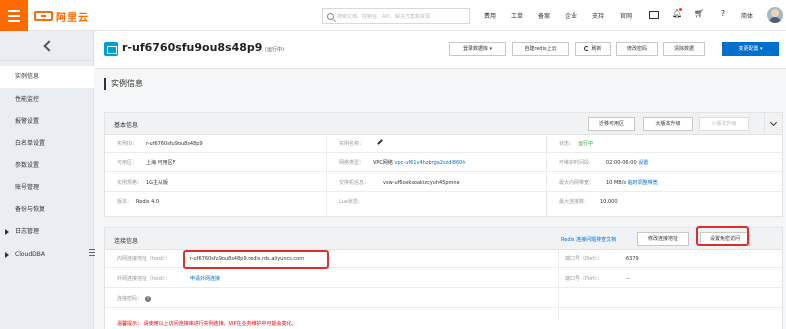 The width and height of the screenshot is (786, 329). Describe the element at coordinates (671, 279) in the screenshot. I see `field-external-port: 端口号（Port）： --` at that location.